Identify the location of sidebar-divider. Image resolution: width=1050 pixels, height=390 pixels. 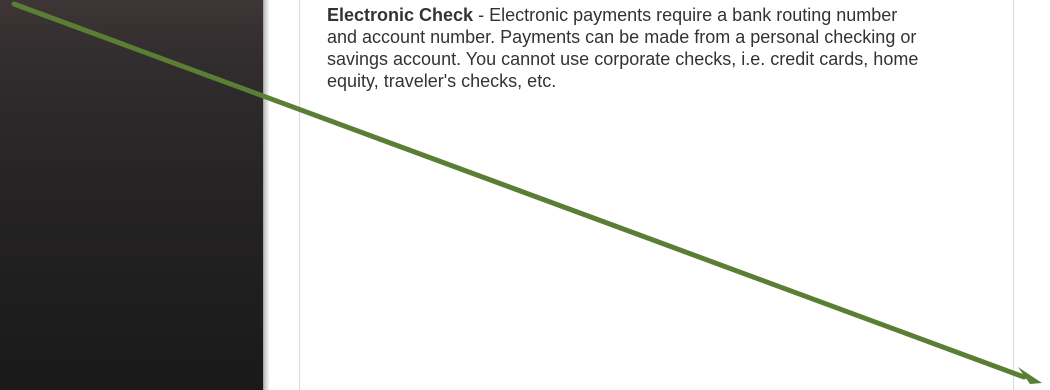
(266, 195).